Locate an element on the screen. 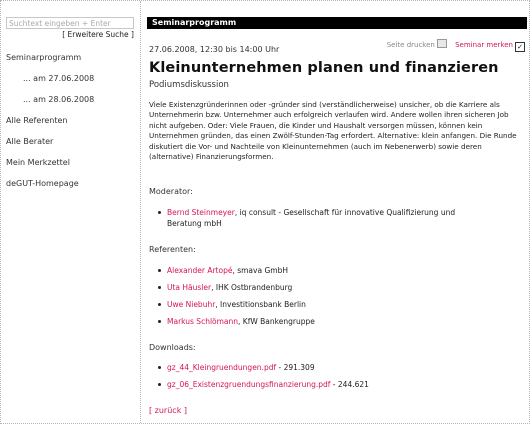  download-link: gz_44_Kleingruendungen.pdf is located at coordinates (221, 367).